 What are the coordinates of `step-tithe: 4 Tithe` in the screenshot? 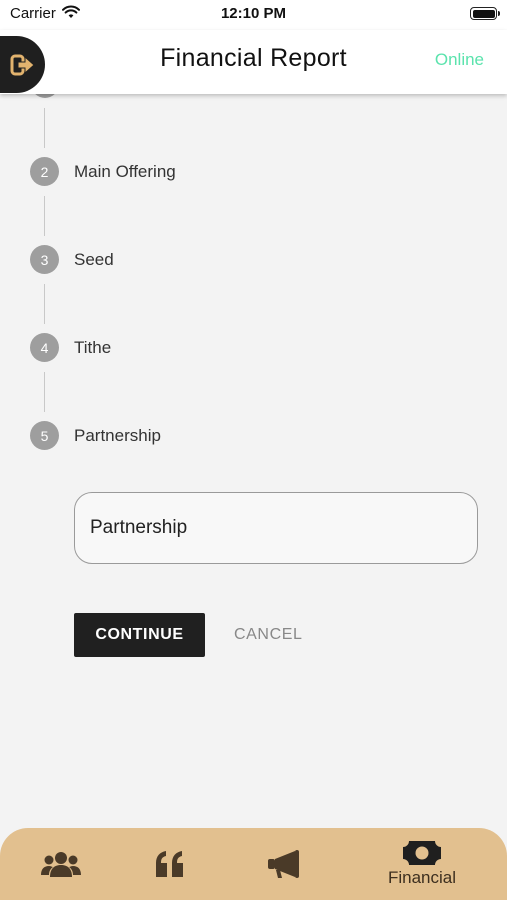 It's located at (70, 347).